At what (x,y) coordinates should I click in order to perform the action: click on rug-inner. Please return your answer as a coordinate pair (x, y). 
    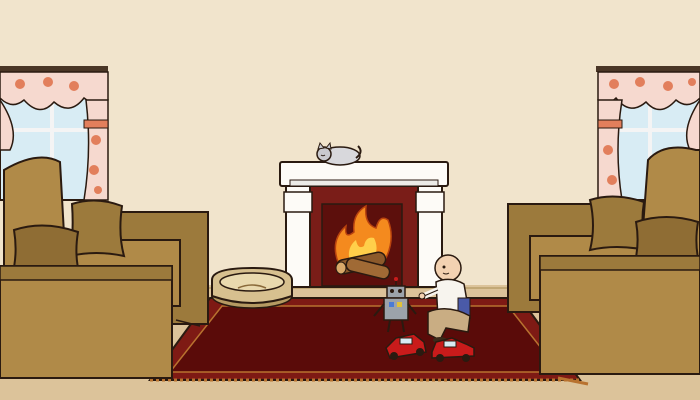
    Looking at the image, I should click on (365, 339).